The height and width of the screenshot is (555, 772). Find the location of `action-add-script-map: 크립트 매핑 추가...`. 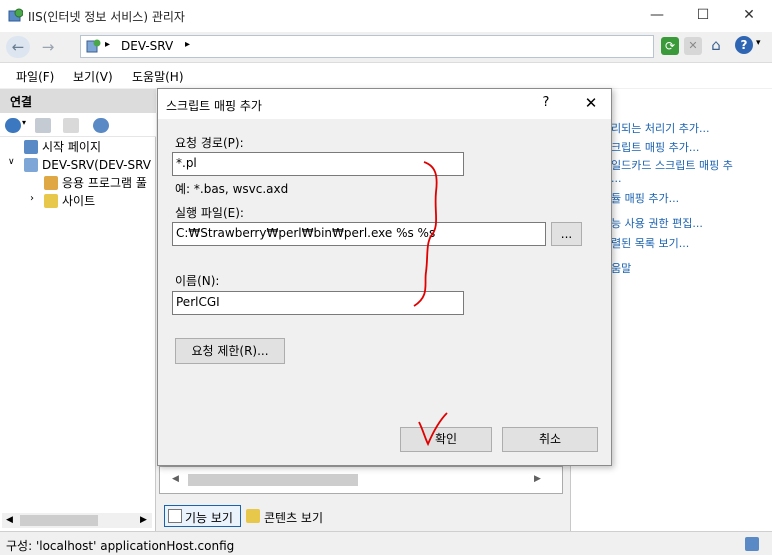

action-add-script-map: 크립트 매핑 추가... is located at coordinates (655, 147).